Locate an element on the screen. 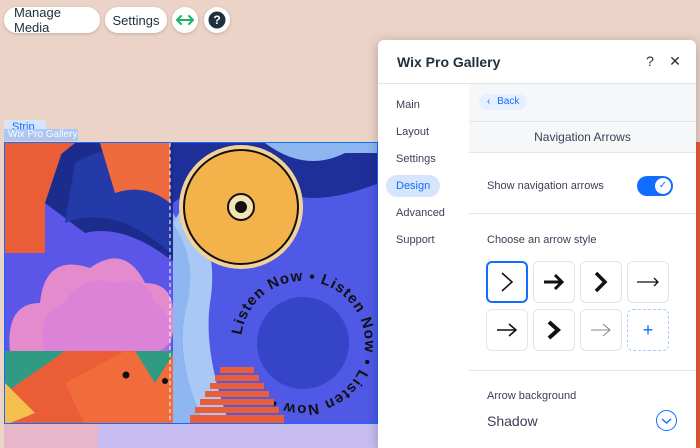  arrow-background-select: Shadow is located at coordinates (512, 421).